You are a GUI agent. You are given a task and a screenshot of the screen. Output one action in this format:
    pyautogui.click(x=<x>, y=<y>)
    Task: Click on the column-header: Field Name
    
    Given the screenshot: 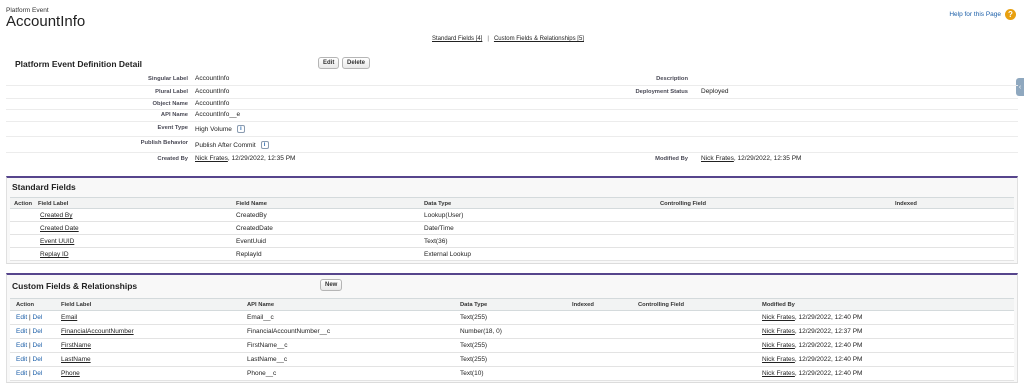 What is the action you would take?
    pyautogui.click(x=251, y=204)
    